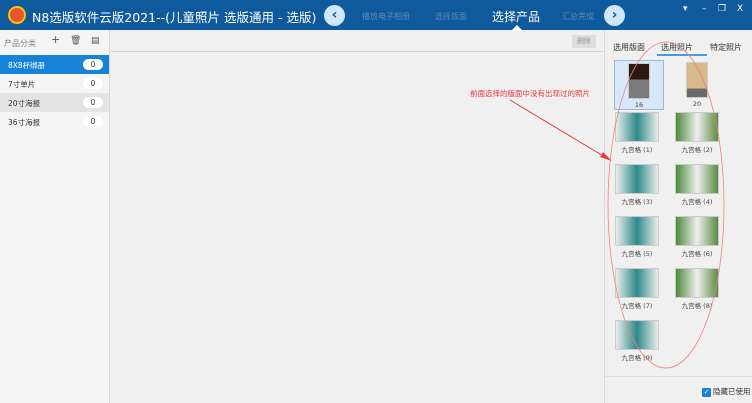  What do you see at coordinates (95, 41) in the screenshot?
I see `edit-icon: ▤` at bounding box center [95, 41].